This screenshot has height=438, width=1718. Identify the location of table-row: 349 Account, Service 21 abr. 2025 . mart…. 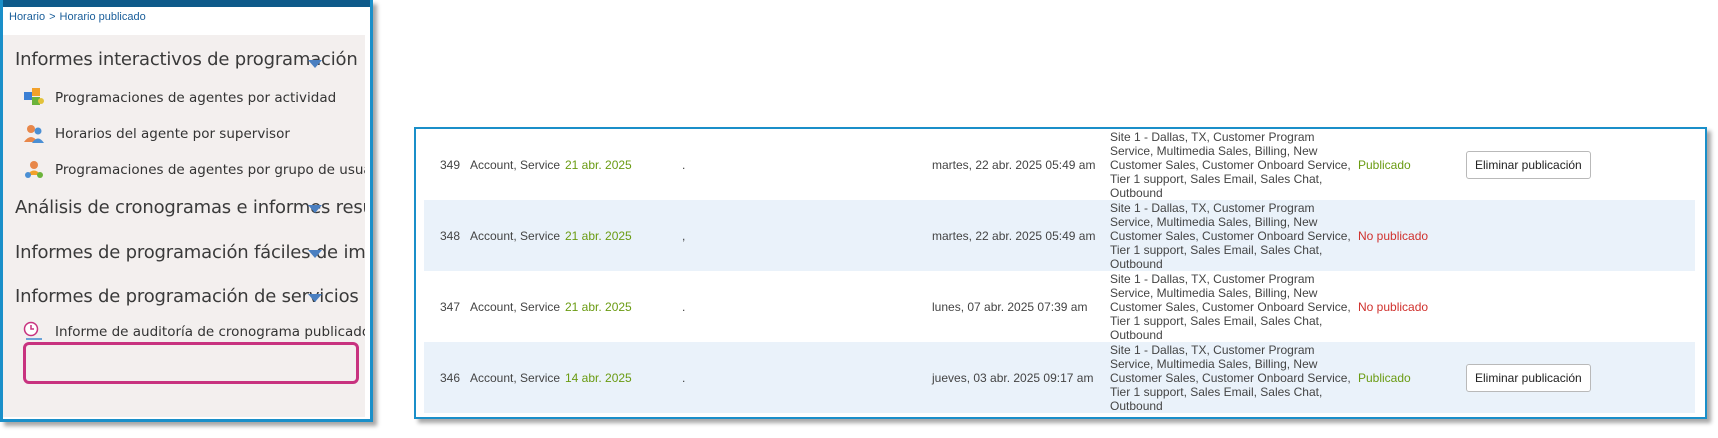
(1059, 164).